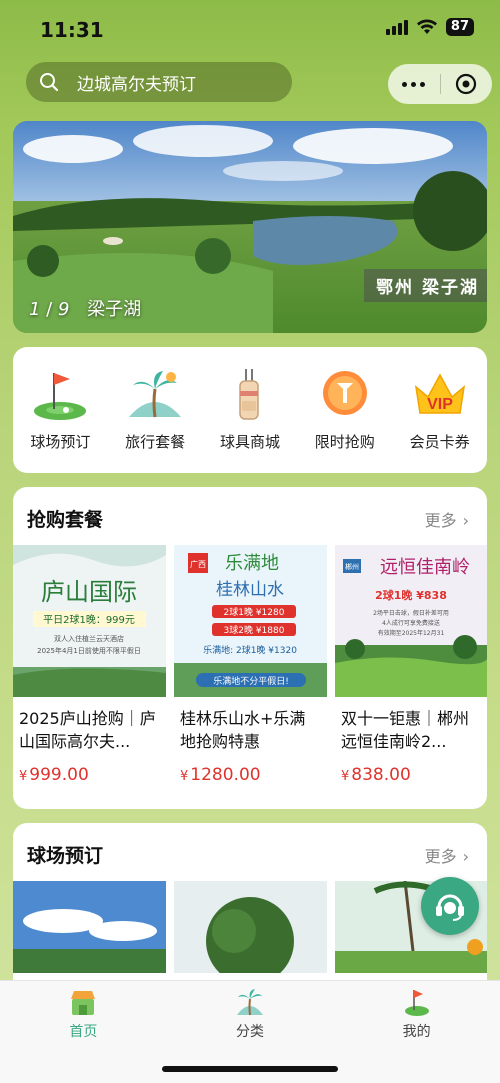  What do you see at coordinates (411, 775) in the screenshot?
I see `product-price: ¥838.00` at bounding box center [411, 775].